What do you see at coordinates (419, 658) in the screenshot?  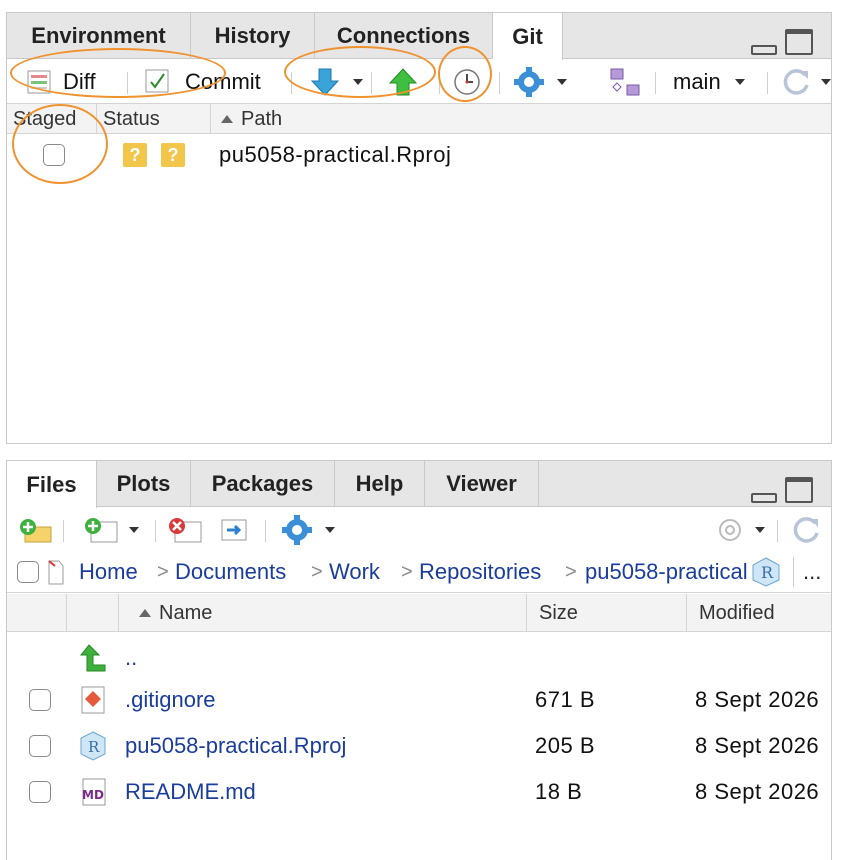 I see `parent-directory-row: ..` at bounding box center [419, 658].